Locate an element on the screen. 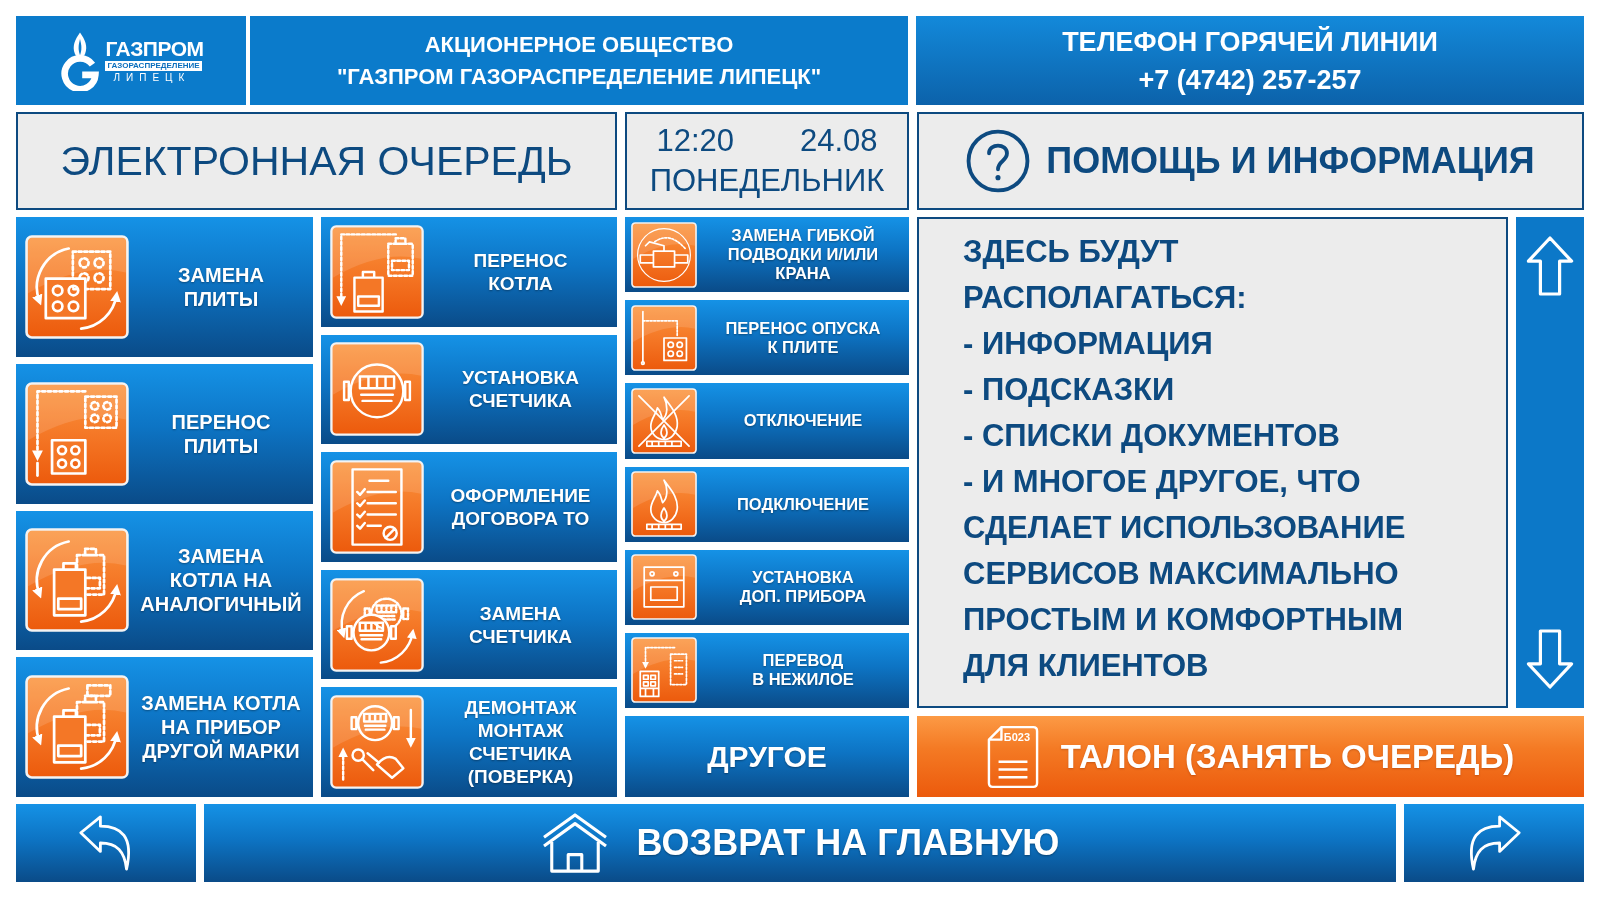 Image resolution: width=1600 pixels, height=900 pixels. stove-move-icon is located at coordinates (77, 433).